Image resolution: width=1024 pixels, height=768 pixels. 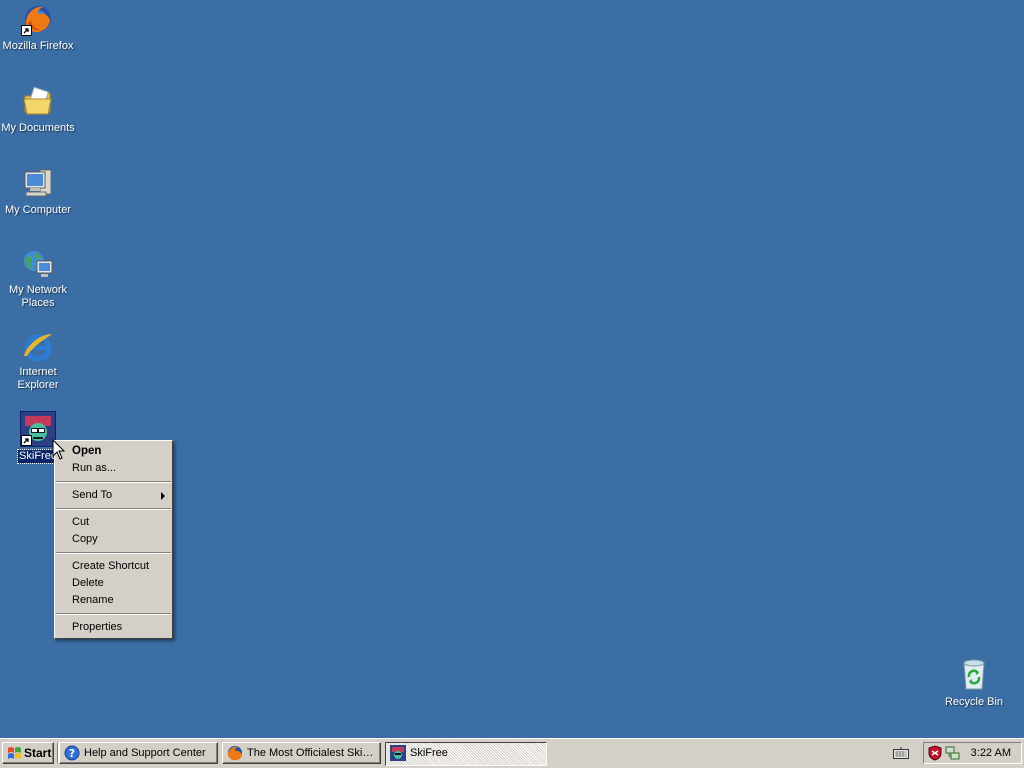 I want to click on menu-item-rename: Rename, so click(x=113, y=600).